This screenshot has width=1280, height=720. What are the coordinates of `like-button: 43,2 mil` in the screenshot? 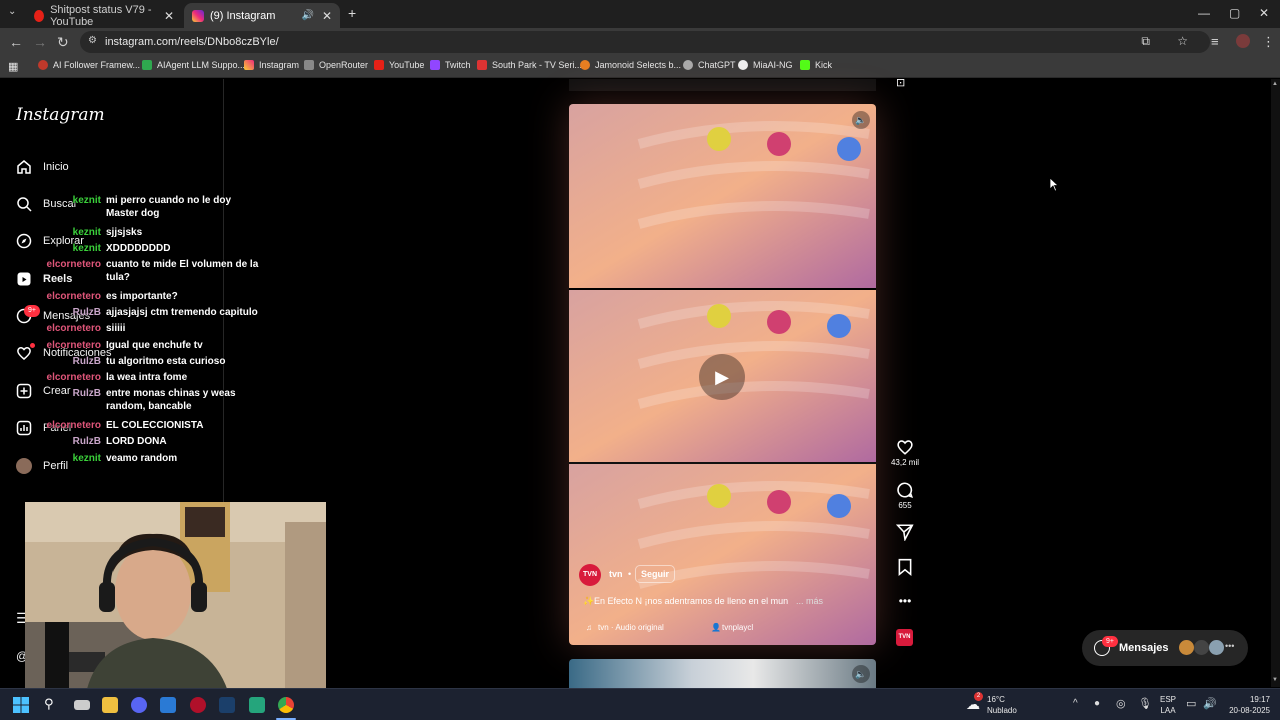 It's located at (905, 452).